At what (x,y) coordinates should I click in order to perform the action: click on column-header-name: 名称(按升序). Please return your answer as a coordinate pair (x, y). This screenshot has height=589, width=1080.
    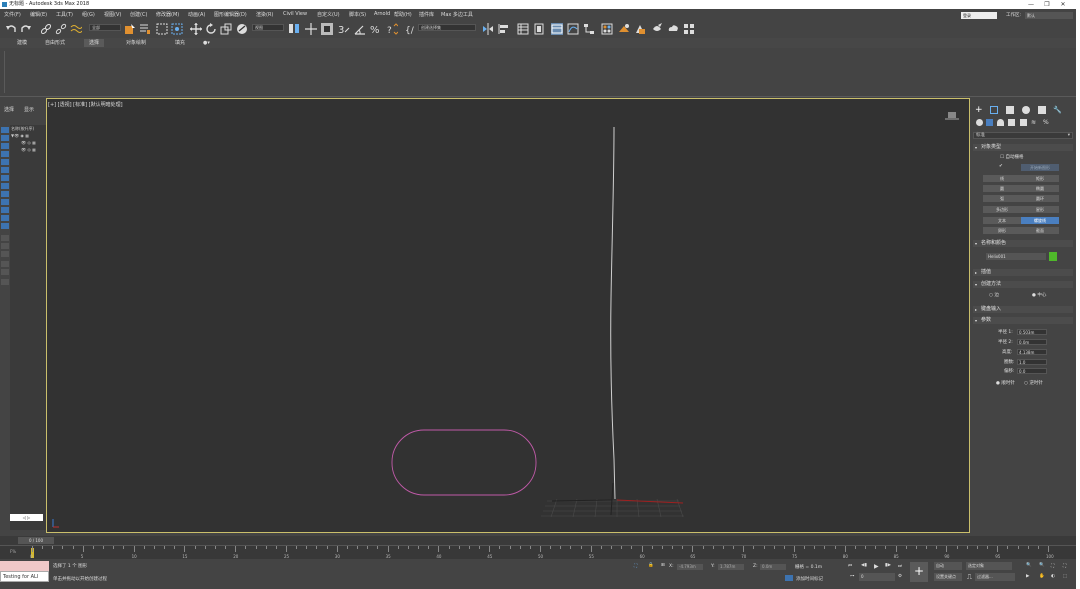
    Looking at the image, I should click on (22, 129).